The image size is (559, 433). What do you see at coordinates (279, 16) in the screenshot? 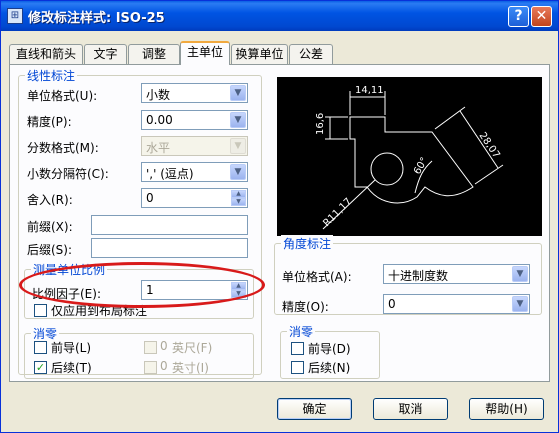
I see `title-bar: ⊞ 修改标注样式: ISO-25 ? ✕` at bounding box center [279, 16].